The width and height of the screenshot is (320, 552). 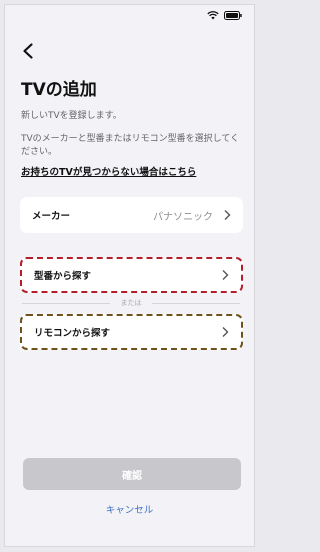 I want to click on search-by-model-label: 型番から探す, so click(x=63, y=276).